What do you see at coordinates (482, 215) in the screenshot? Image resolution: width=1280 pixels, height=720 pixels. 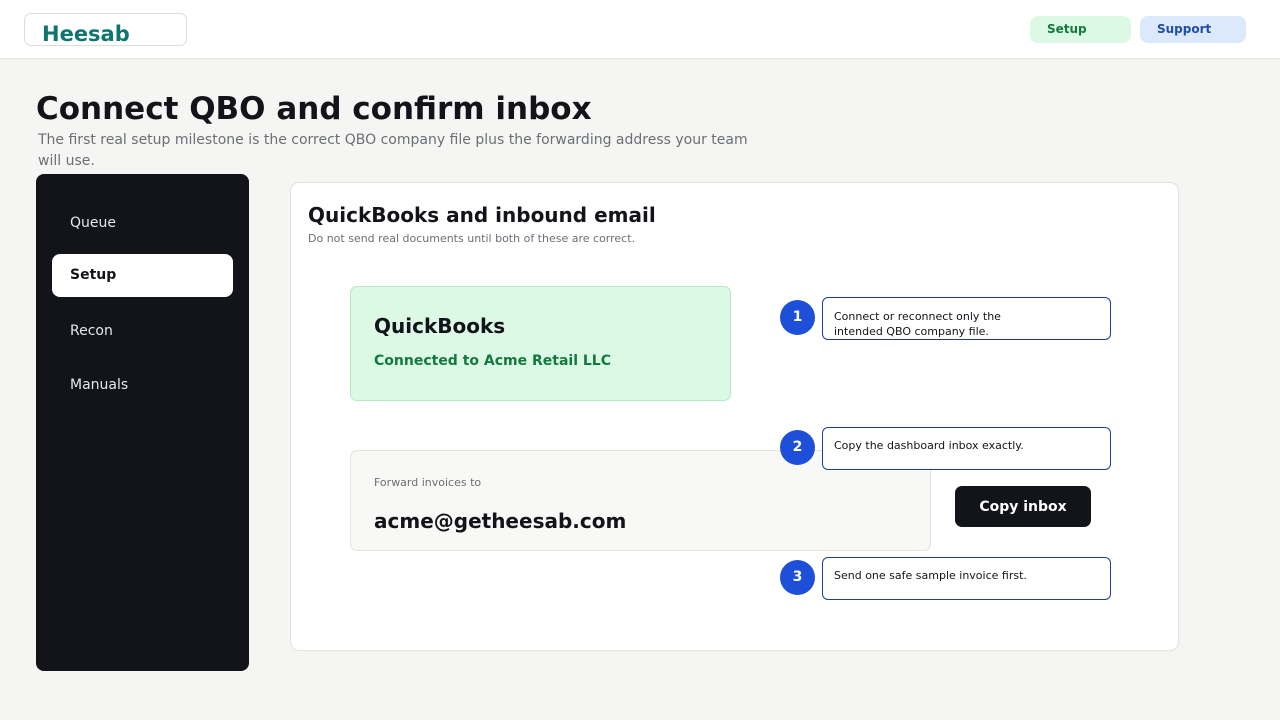 I see `card-title: QuickBooks and inbound email` at bounding box center [482, 215].